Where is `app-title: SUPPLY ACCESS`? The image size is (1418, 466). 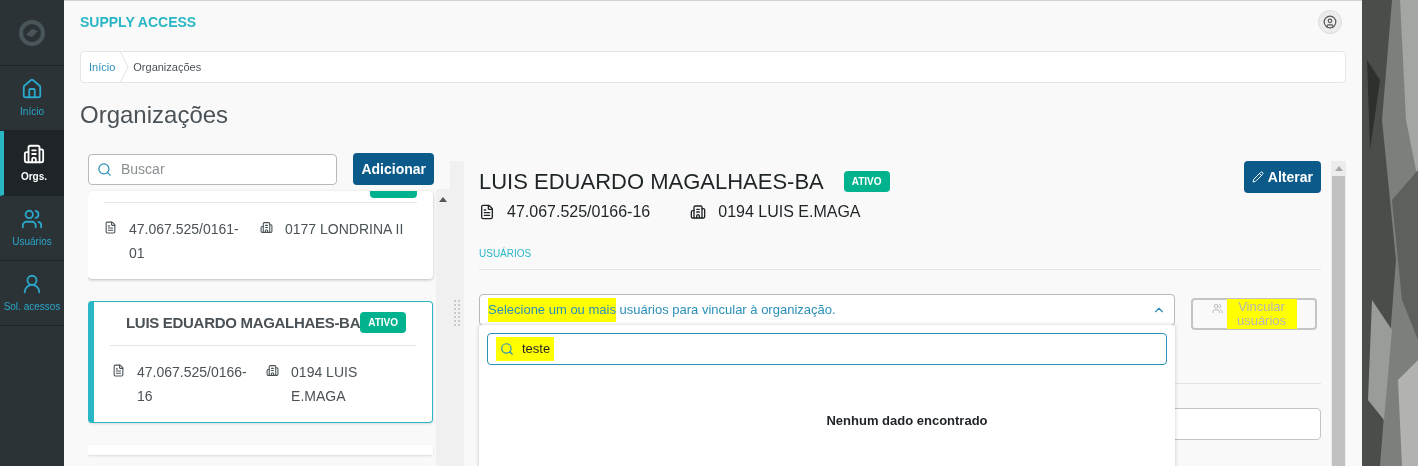 app-title: SUPPLY ACCESS is located at coordinates (138, 22).